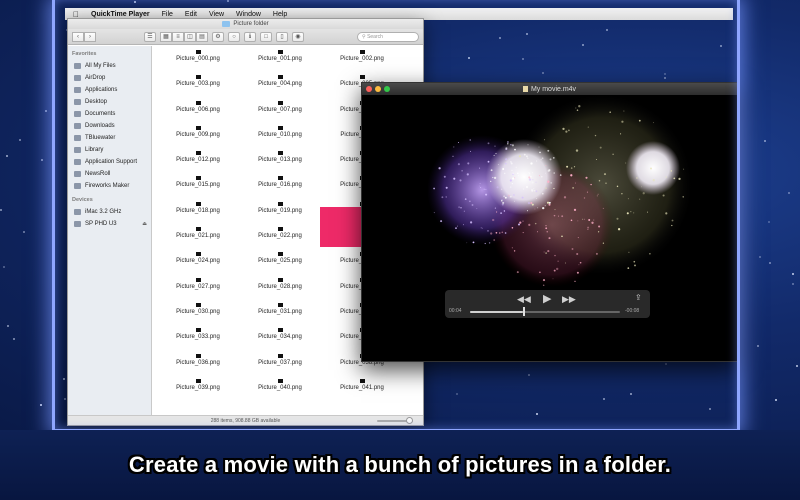  What do you see at coordinates (280, 261) in the screenshot?
I see `file-item: Picture_025.png` at bounding box center [280, 261].